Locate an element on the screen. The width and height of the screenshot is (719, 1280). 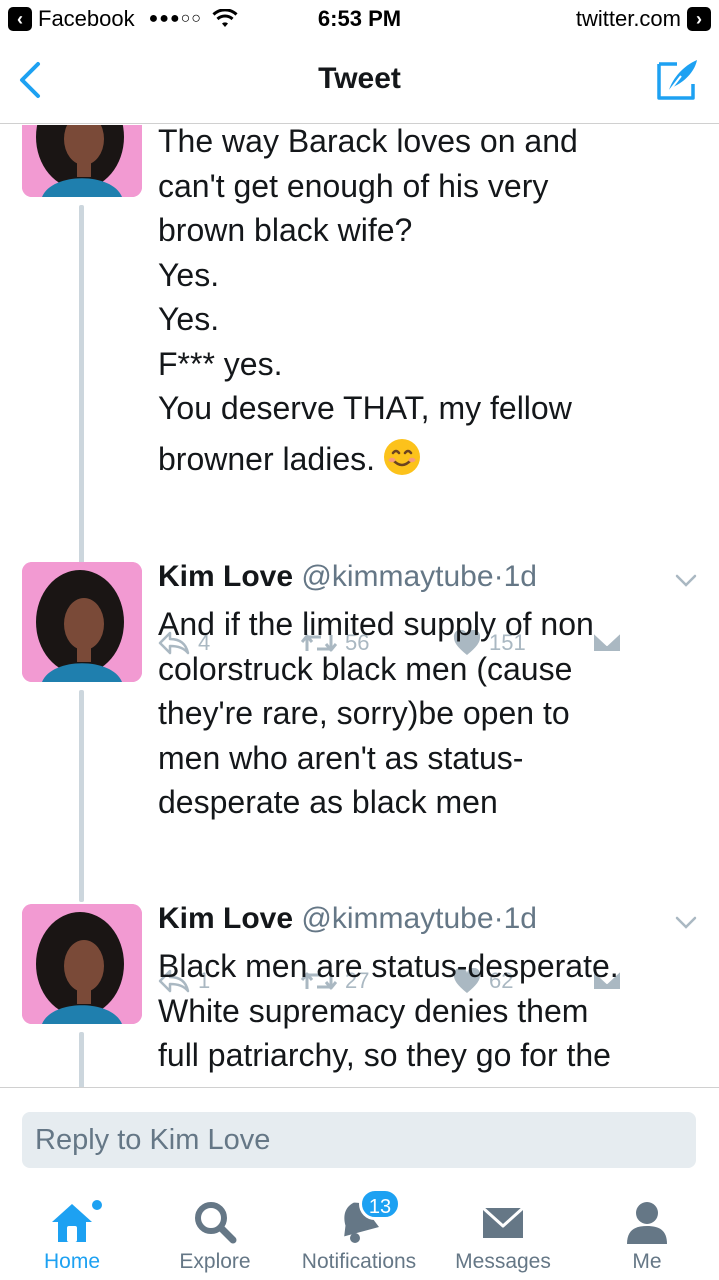
envelope-icon is located at coordinates (503, 1222).